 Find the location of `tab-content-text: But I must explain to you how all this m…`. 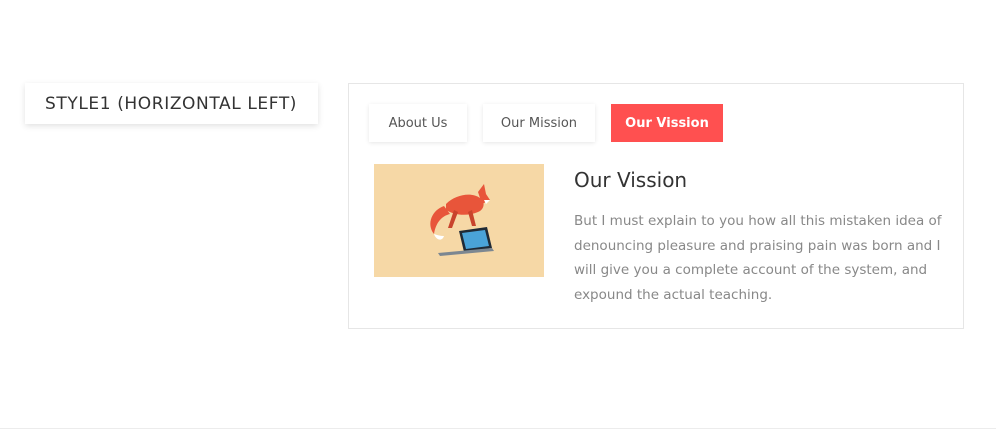

tab-content-text: But I must explain to you how all this m… is located at coordinates (758, 258).